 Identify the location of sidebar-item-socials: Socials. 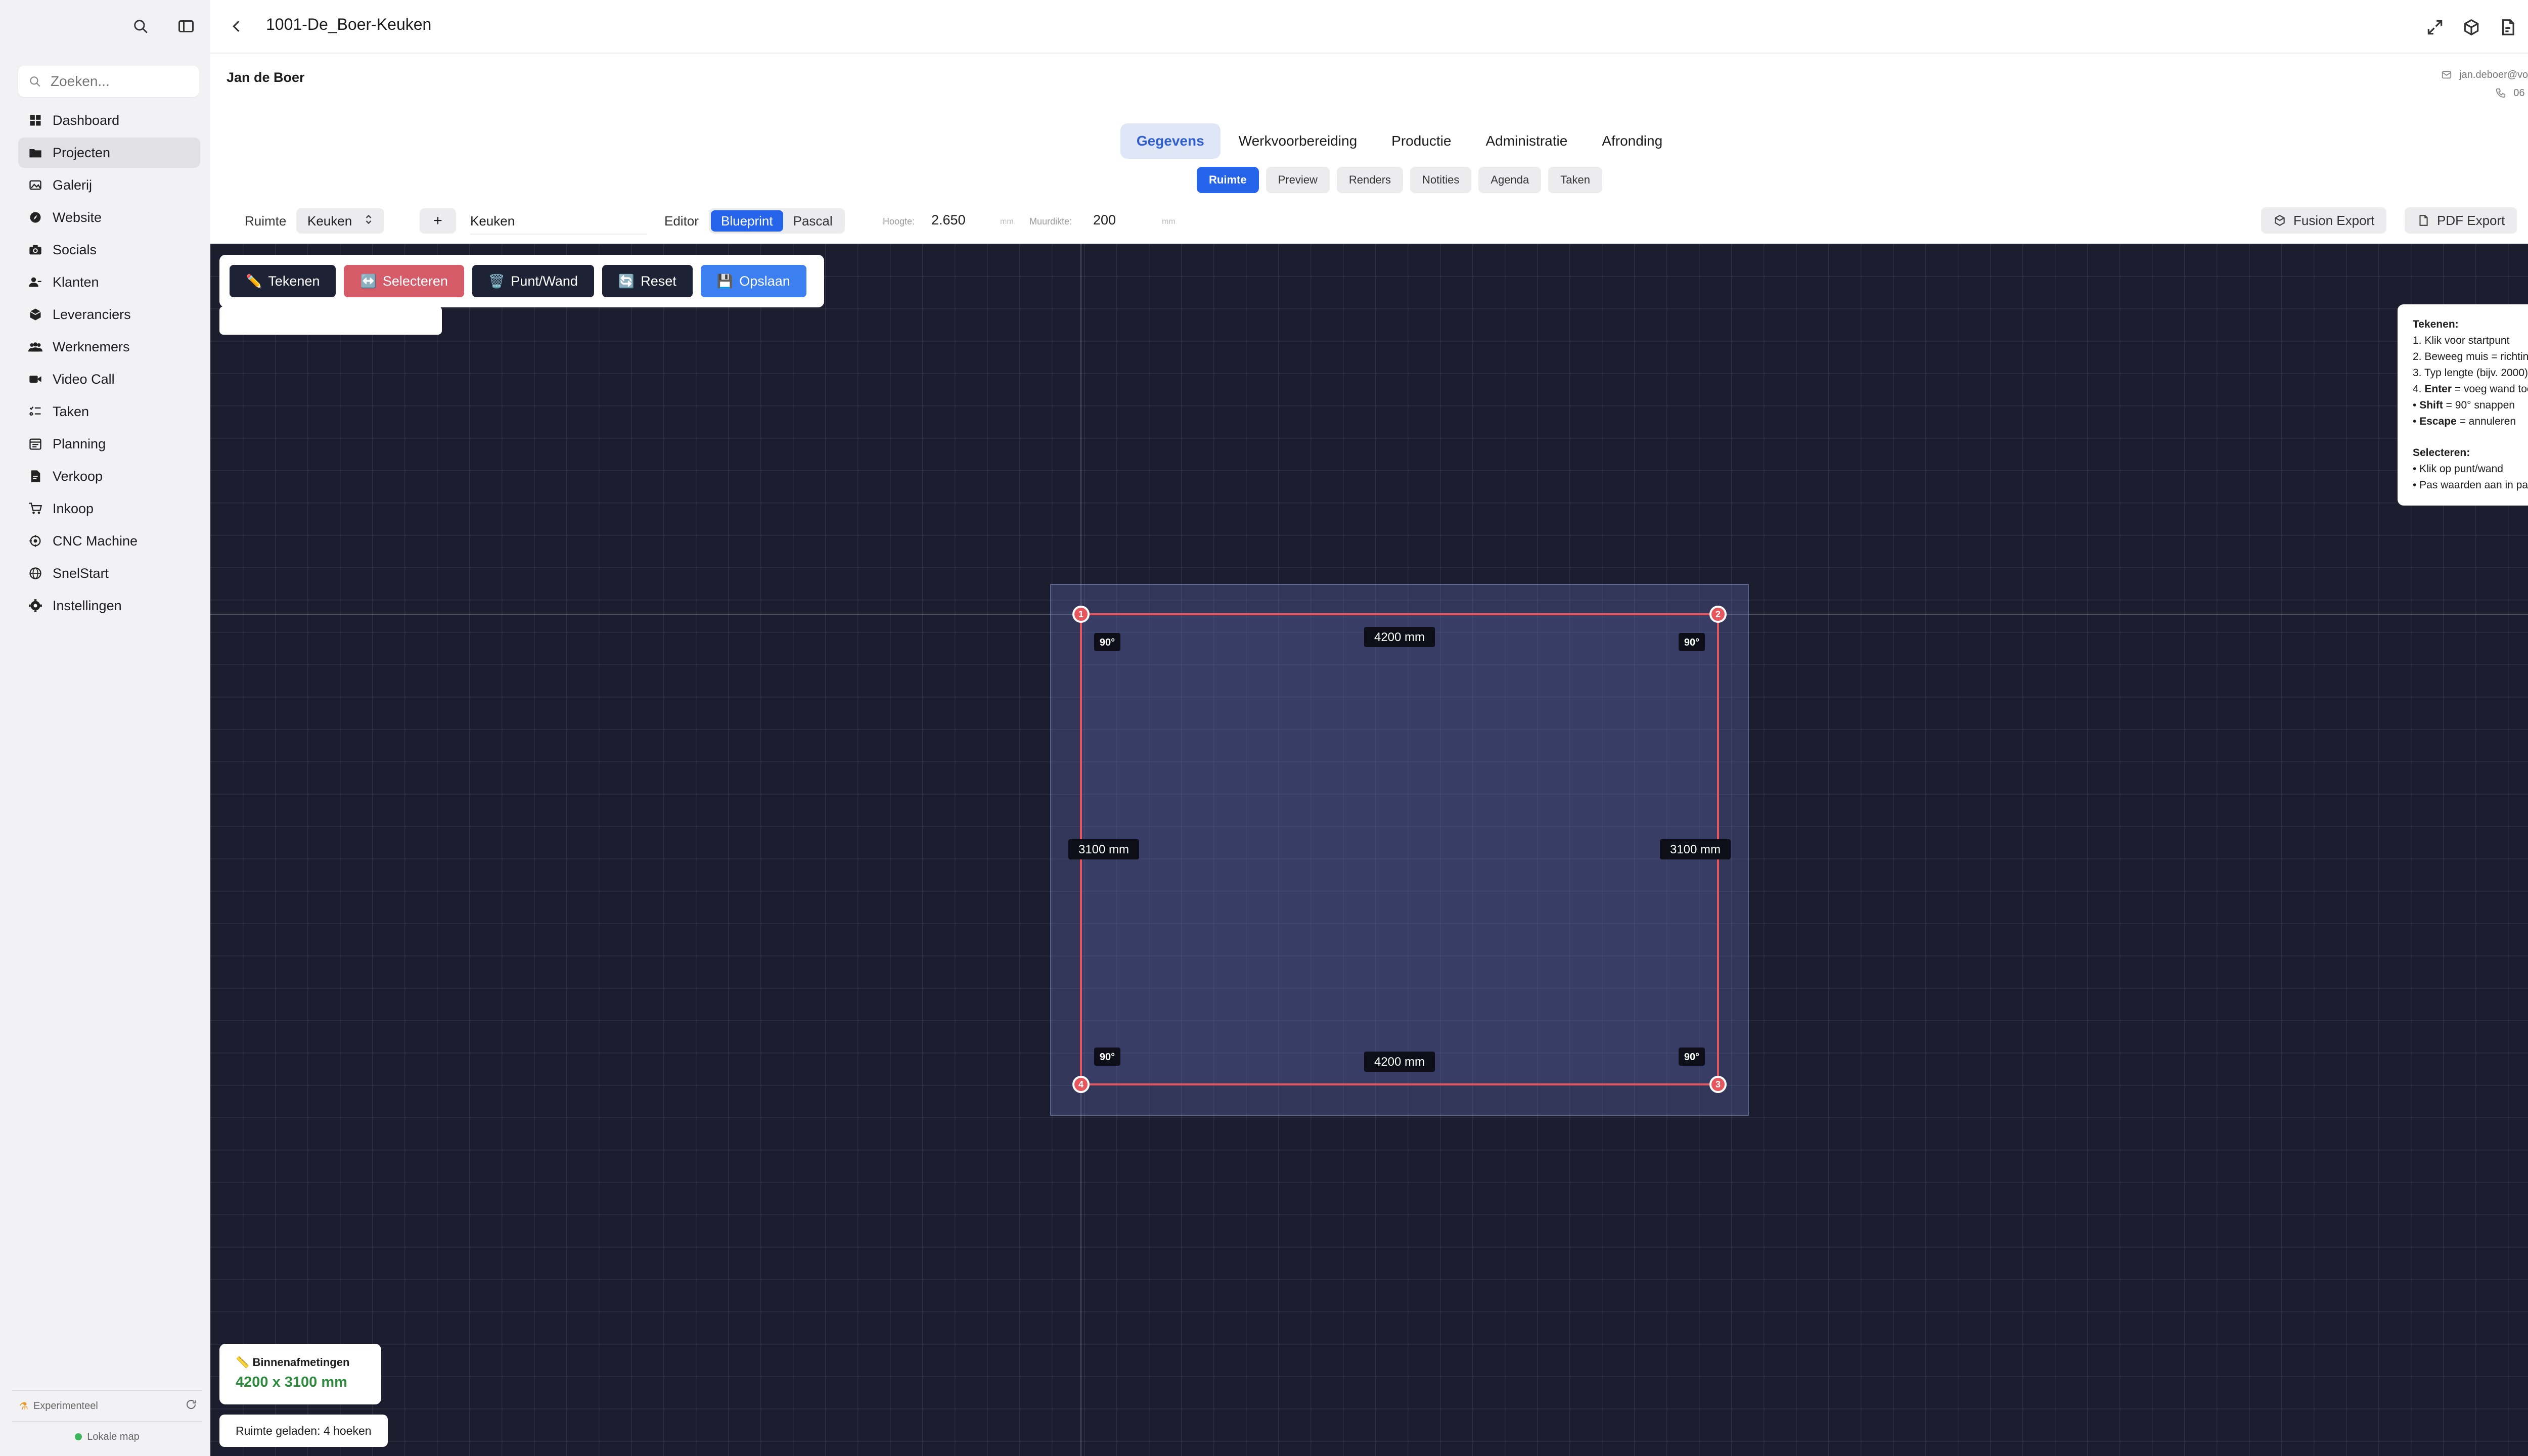
(109, 250).